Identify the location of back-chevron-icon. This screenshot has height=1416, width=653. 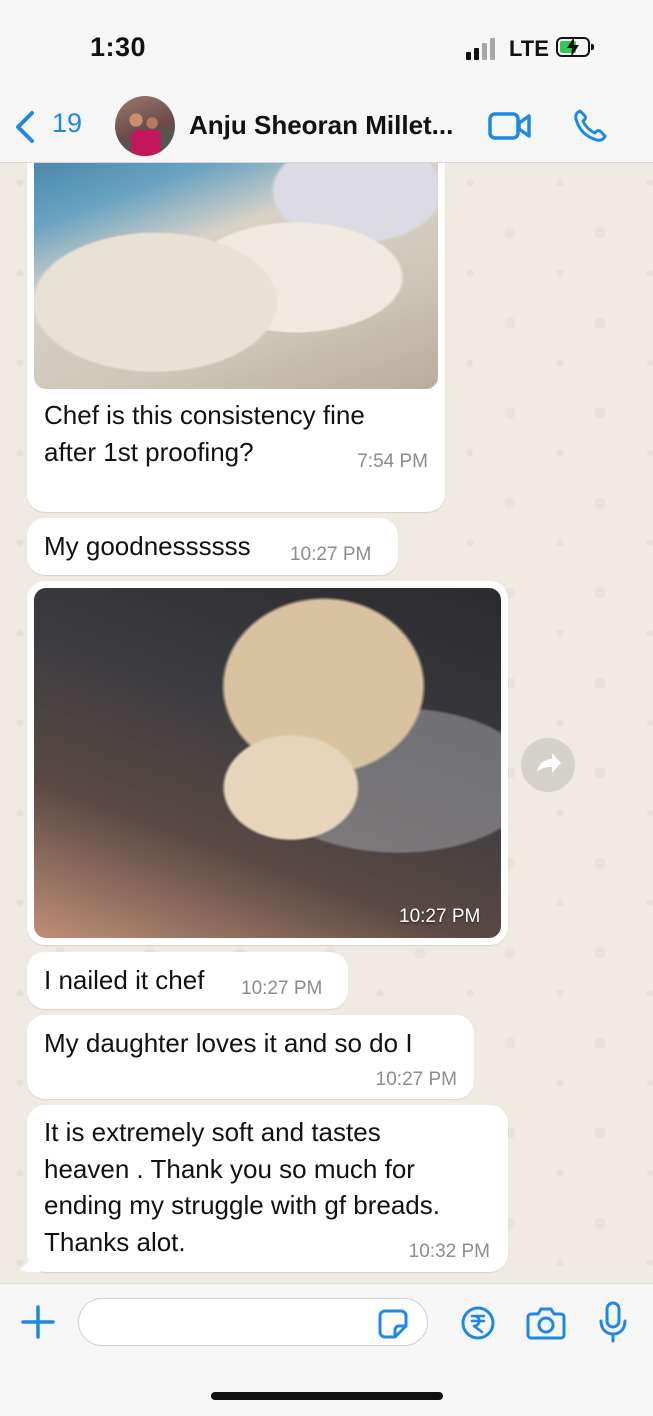
(25, 127).